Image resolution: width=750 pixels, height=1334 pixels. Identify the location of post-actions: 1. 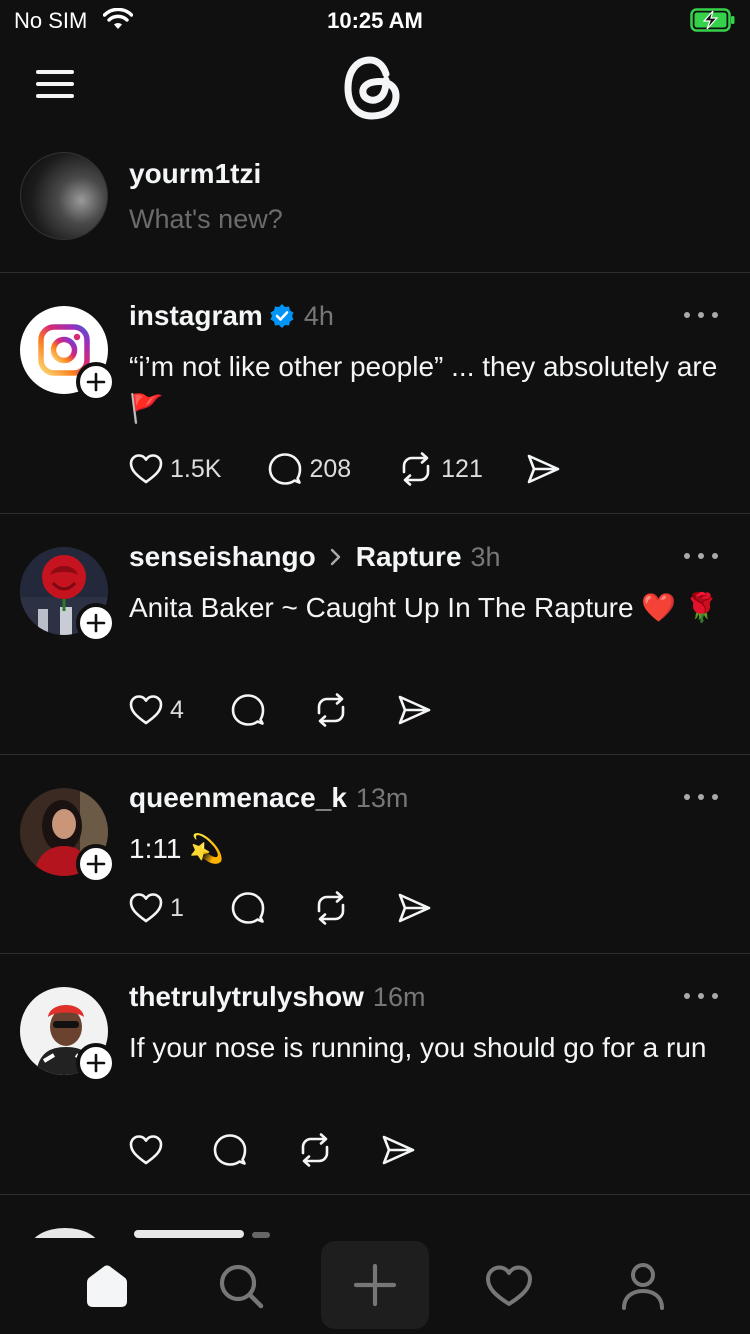
(280, 908).